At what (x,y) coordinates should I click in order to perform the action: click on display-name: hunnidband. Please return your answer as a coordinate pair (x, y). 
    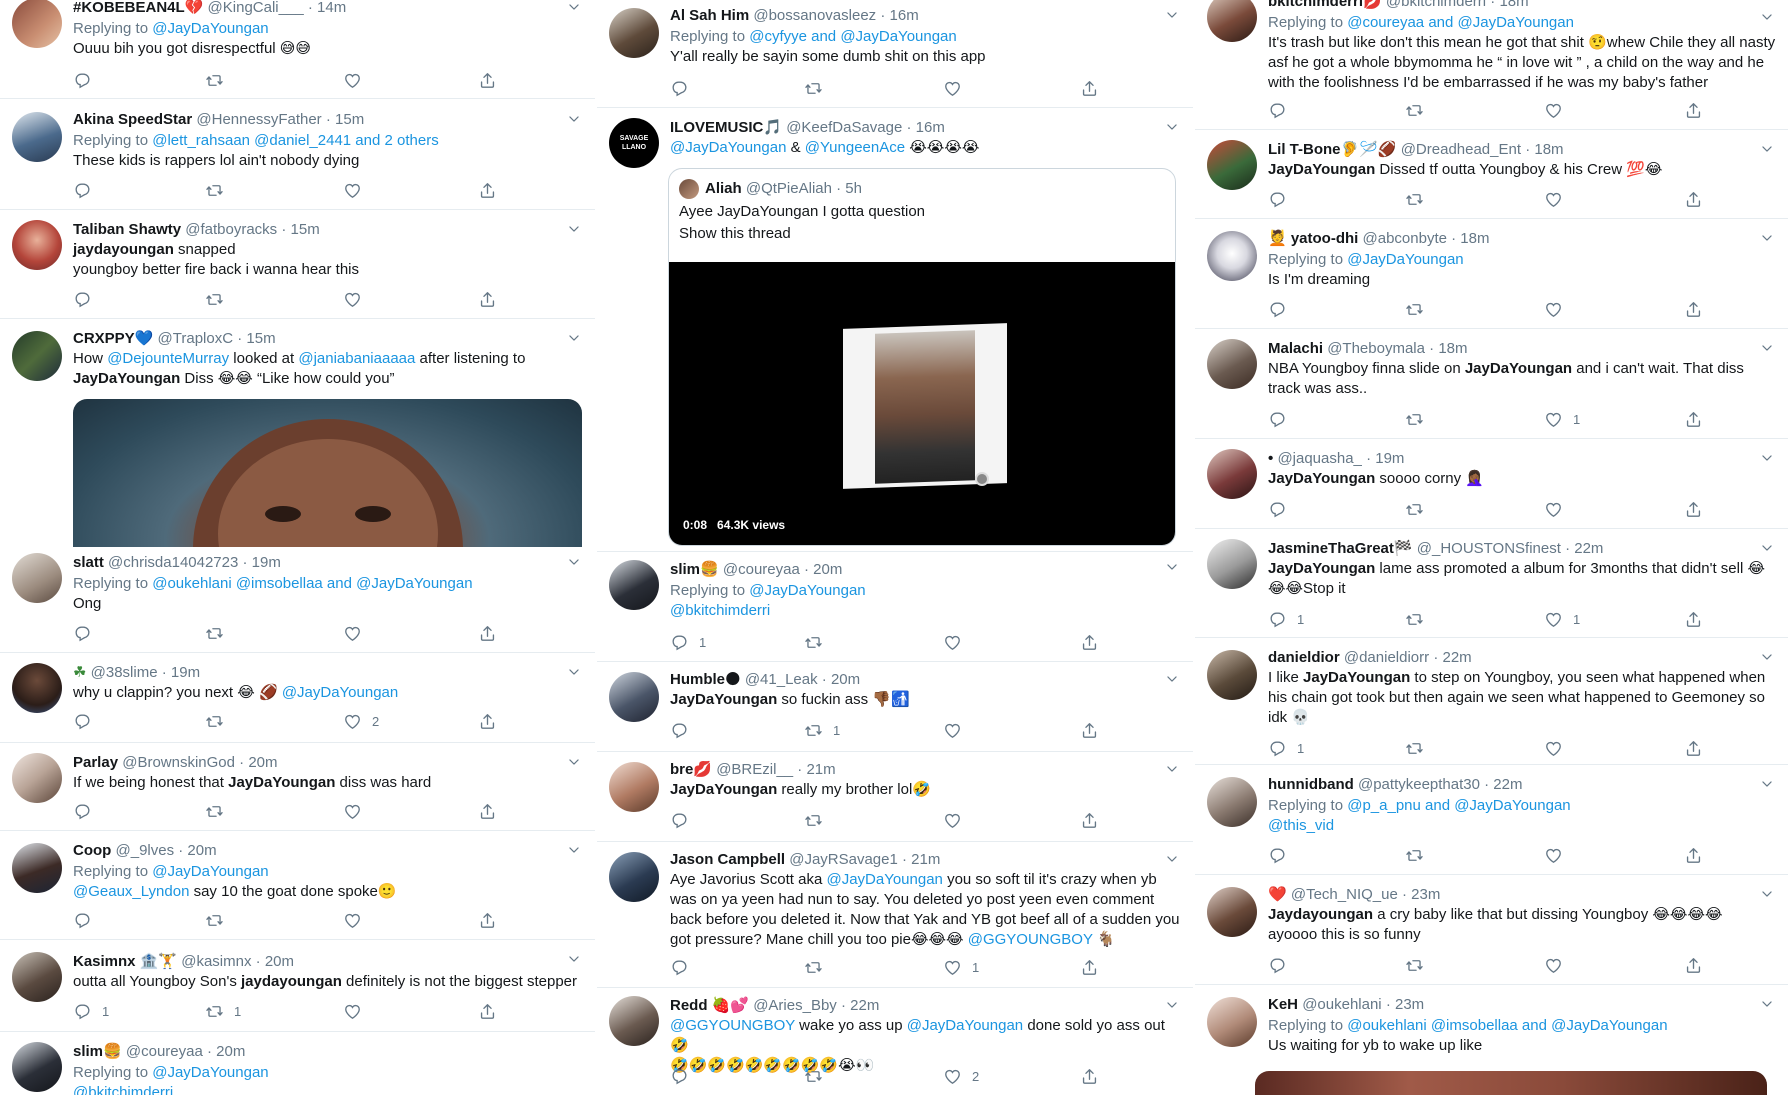
    Looking at the image, I should click on (1311, 784).